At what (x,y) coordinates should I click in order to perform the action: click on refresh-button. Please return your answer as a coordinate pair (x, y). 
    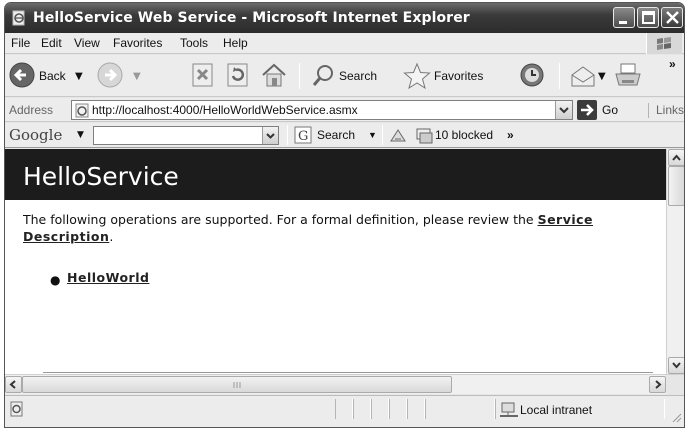
    Looking at the image, I should click on (238, 76).